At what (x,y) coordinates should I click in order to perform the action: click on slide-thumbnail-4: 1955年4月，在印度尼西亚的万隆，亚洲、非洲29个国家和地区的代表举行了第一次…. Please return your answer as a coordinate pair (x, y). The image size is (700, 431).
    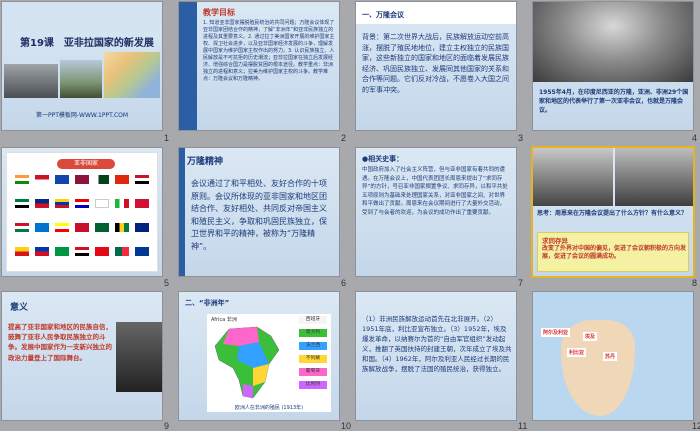
    Looking at the image, I should click on (613, 66).